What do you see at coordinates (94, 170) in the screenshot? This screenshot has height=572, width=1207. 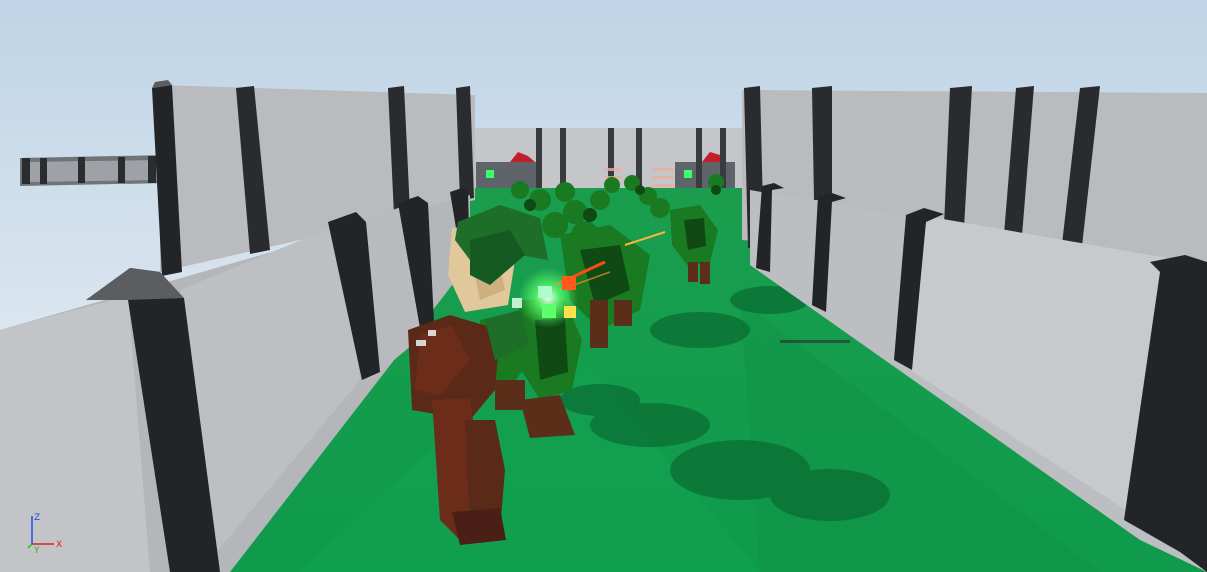 I see `distant-platform` at bounding box center [94, 170].